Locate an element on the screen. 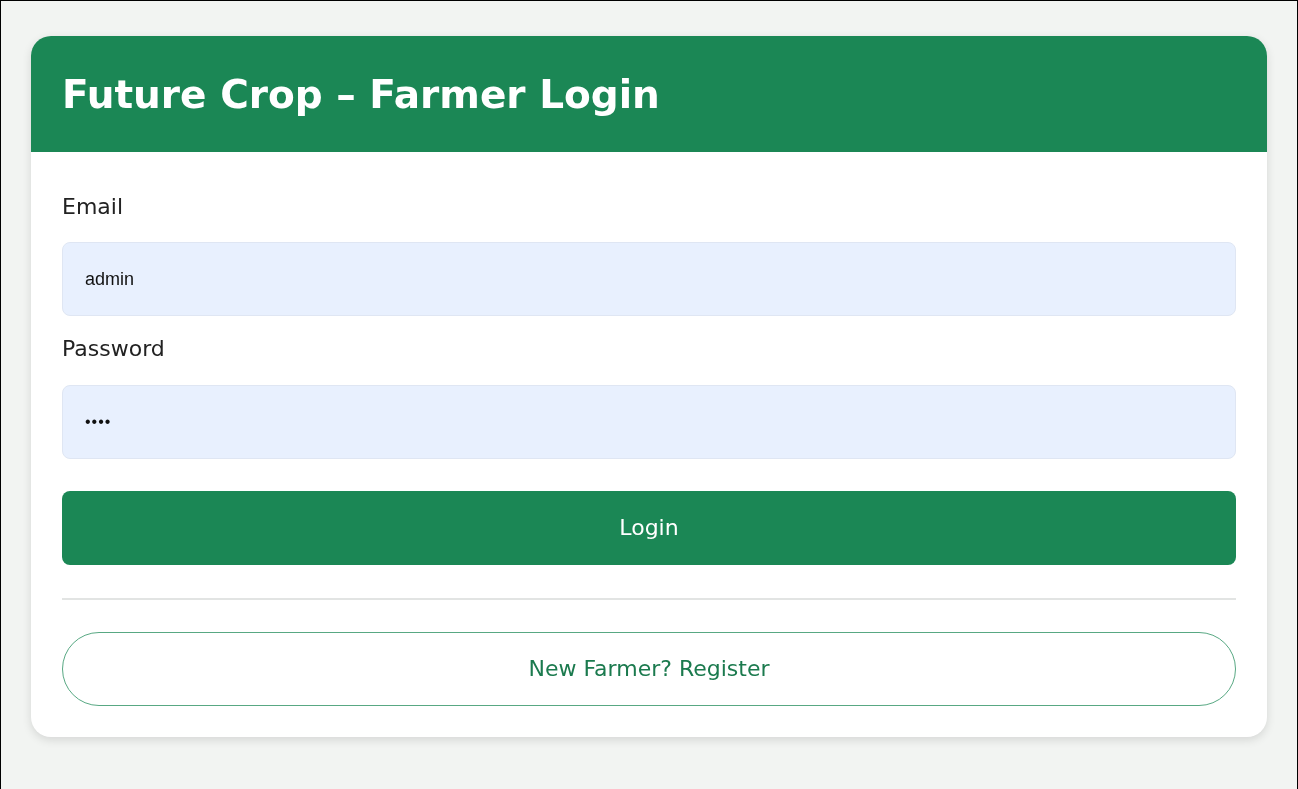  card-title: Future Crop – Farmer Login is located at coordinates (361, 94).